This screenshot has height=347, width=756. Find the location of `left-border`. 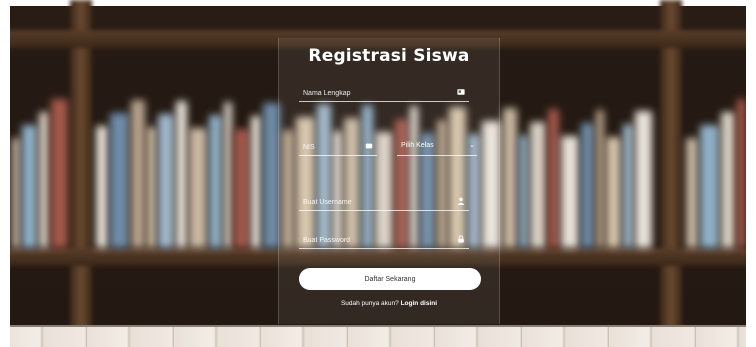

left-border is located at coordinates (5, 173).